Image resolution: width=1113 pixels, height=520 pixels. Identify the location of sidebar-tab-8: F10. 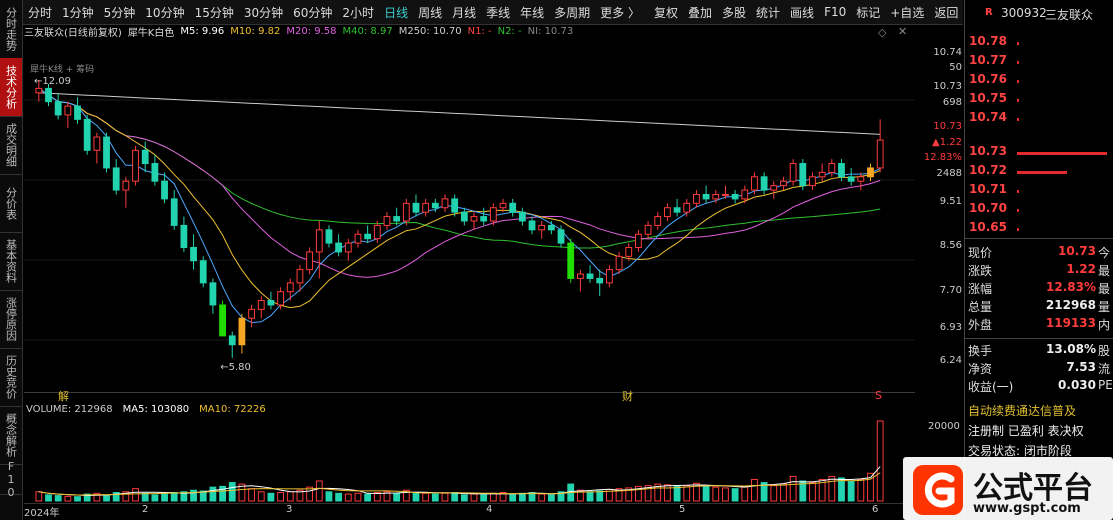
(11, 479).